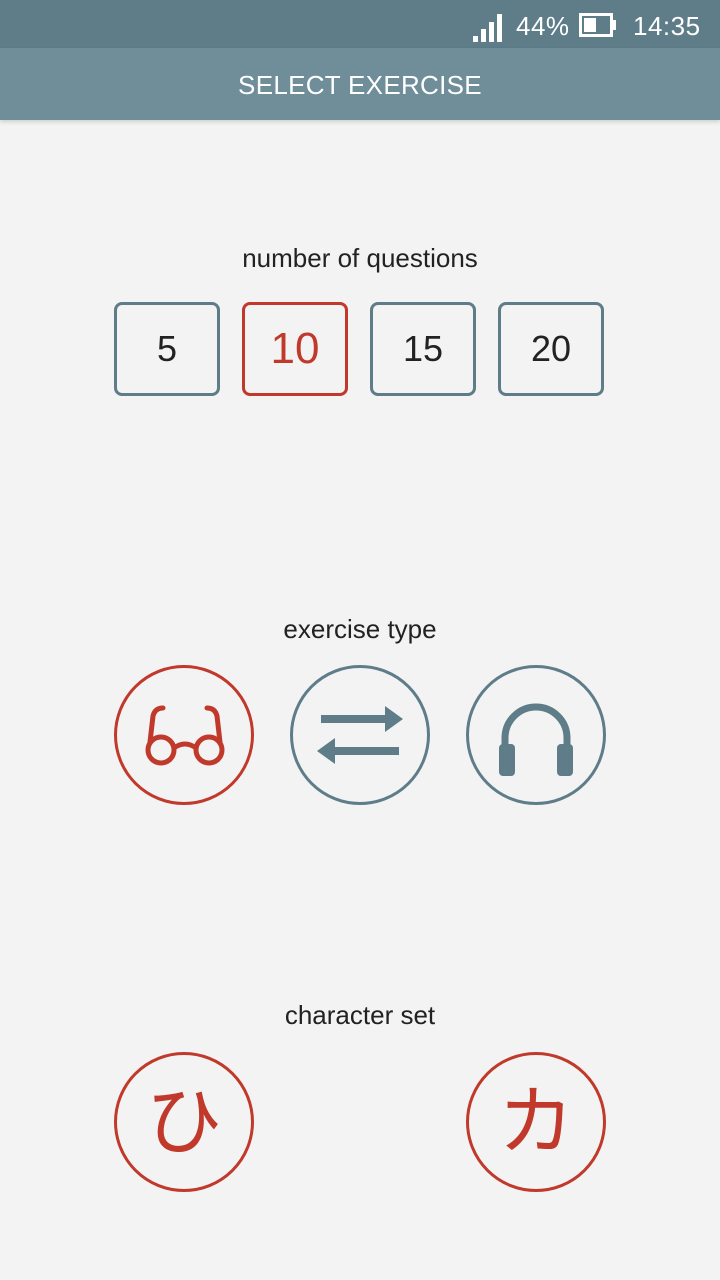 This screenshot has width=720, height=1280. I want to click on questions-option-10: 10, so click(295, 349).